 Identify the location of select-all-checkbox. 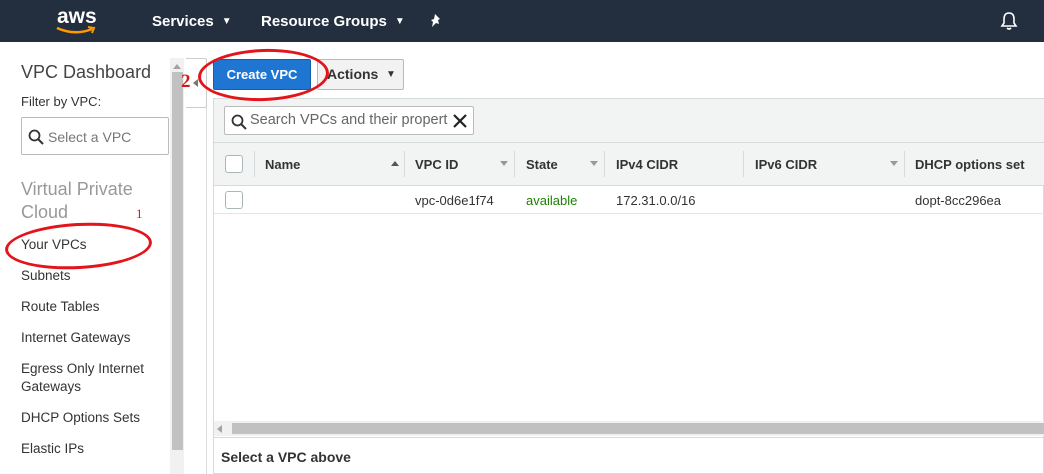
(234, 164).